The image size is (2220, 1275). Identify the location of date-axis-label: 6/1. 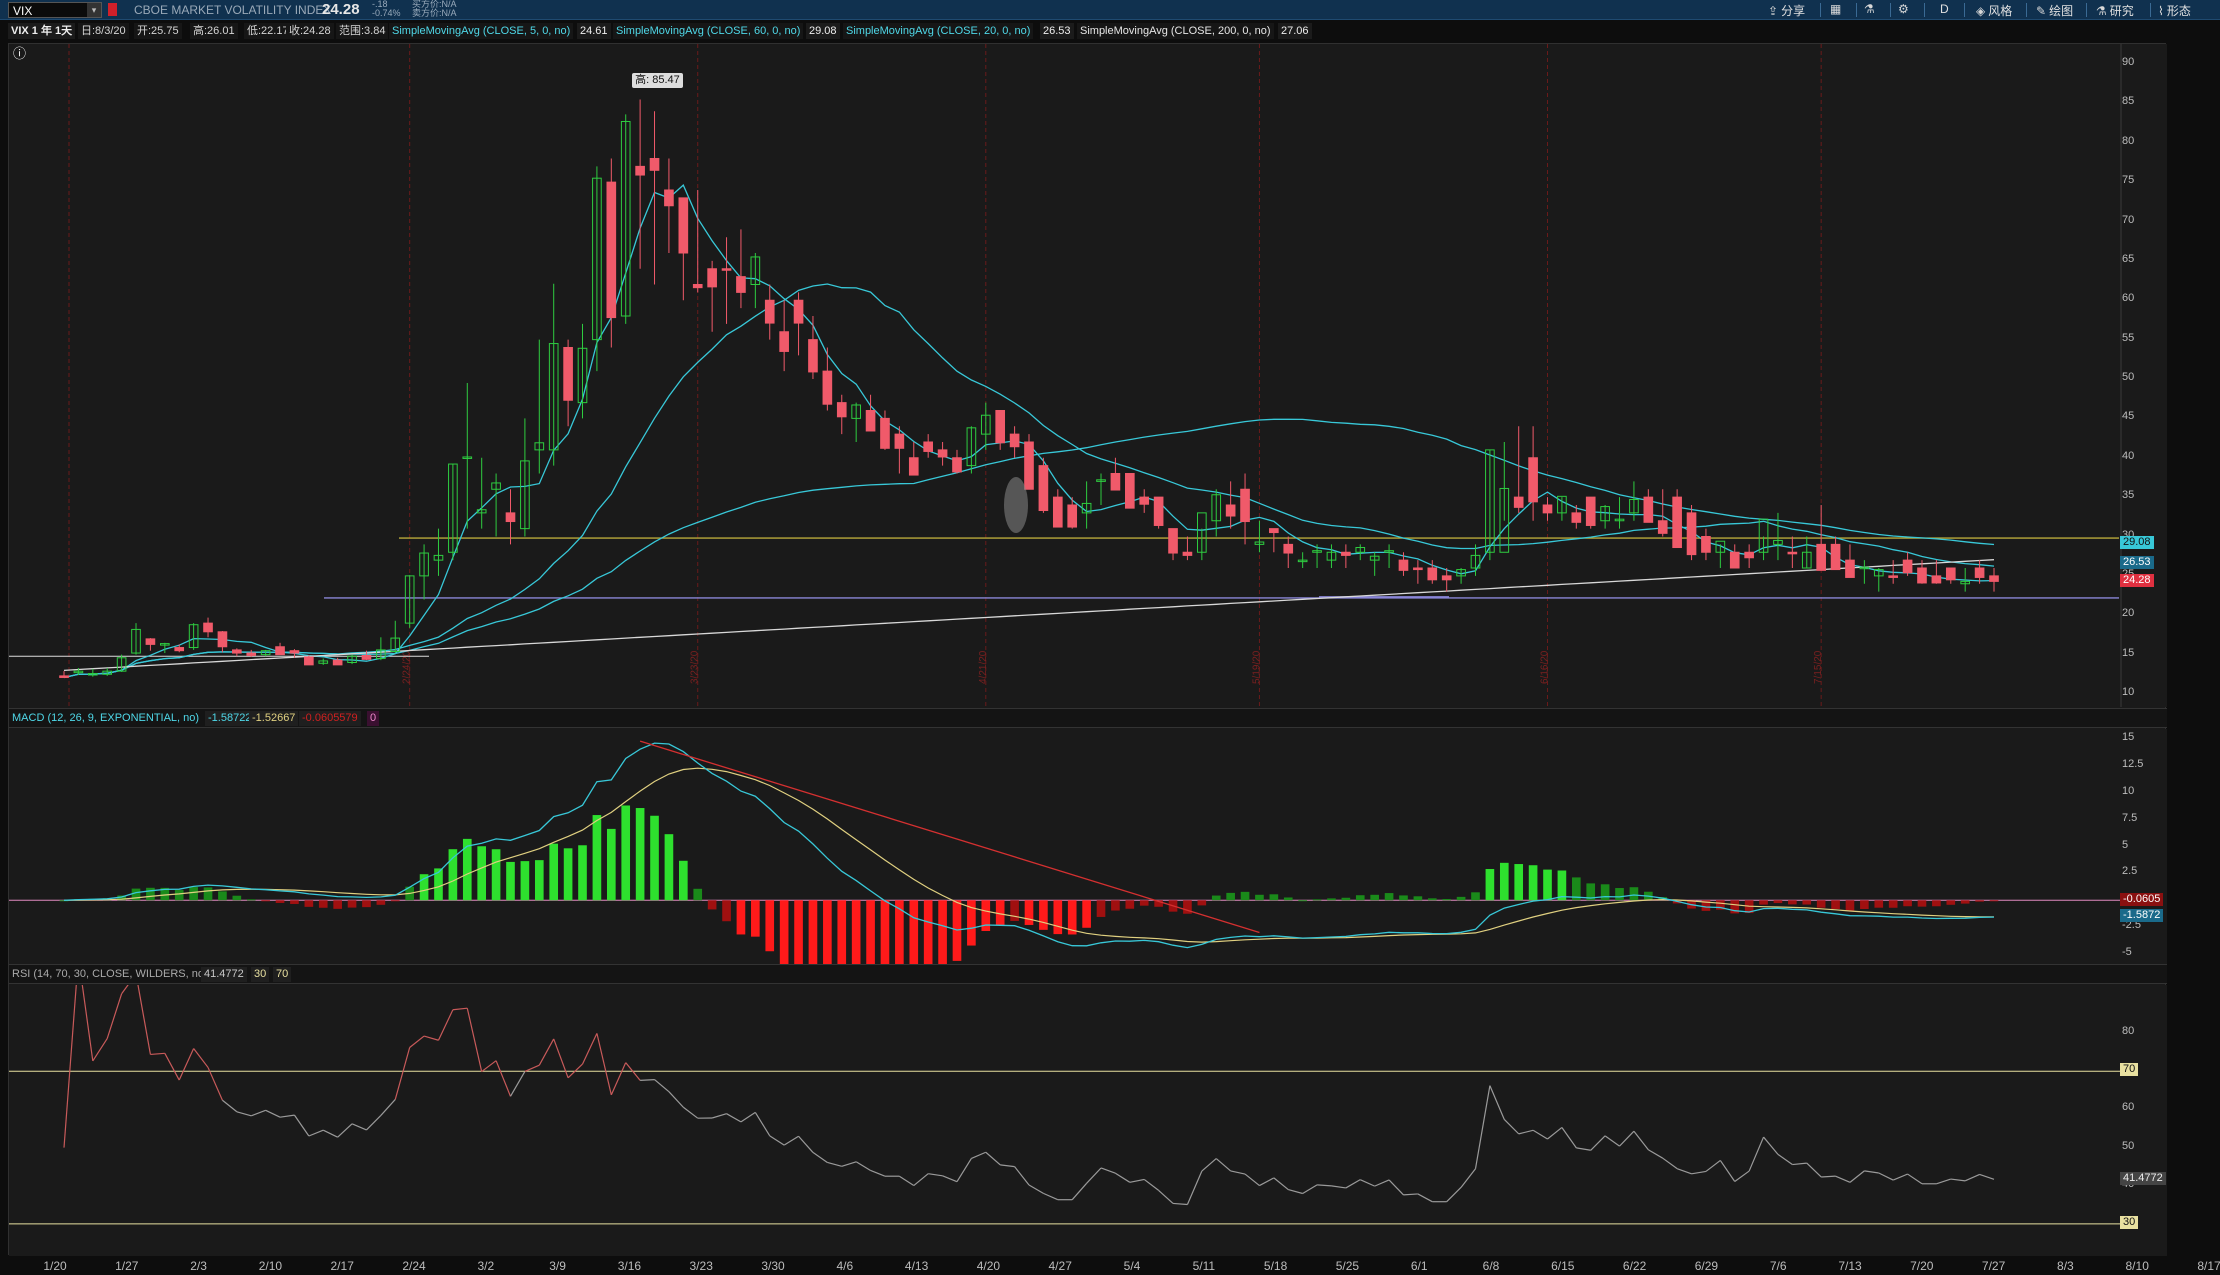
(1419, 1266).